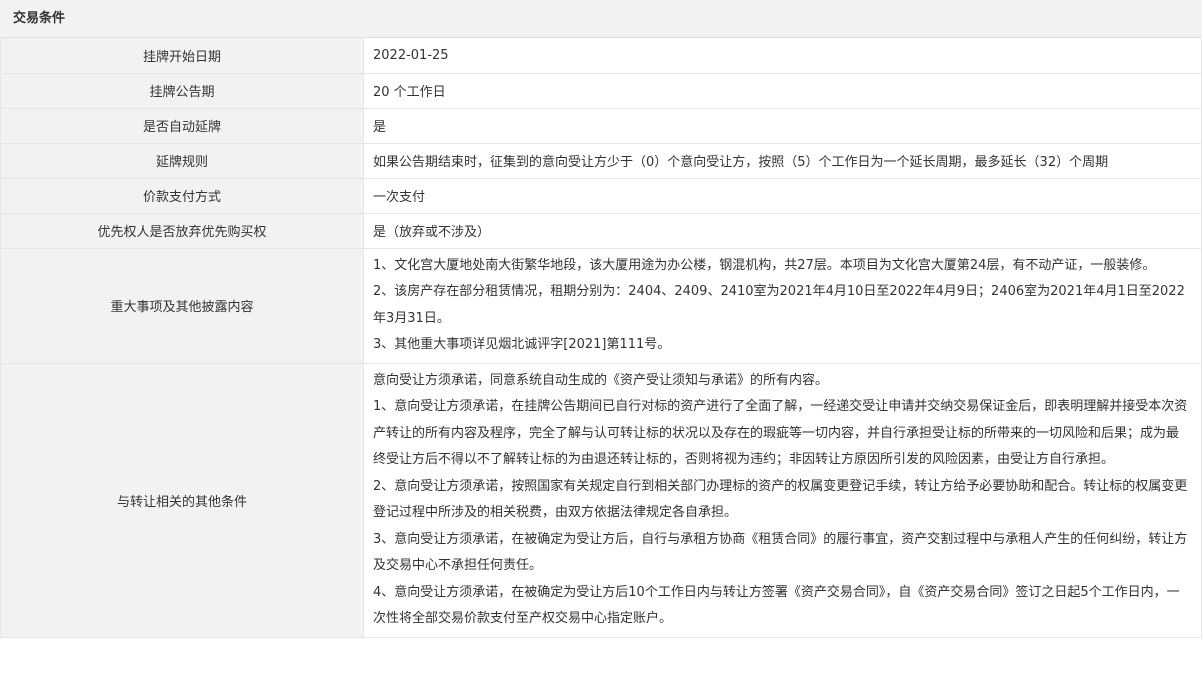  Describe the element at coordinates (182, 231) in the screenshot. I see `row-label-preemptive-right: 优先权人是否放弃优先购买权` at that location.